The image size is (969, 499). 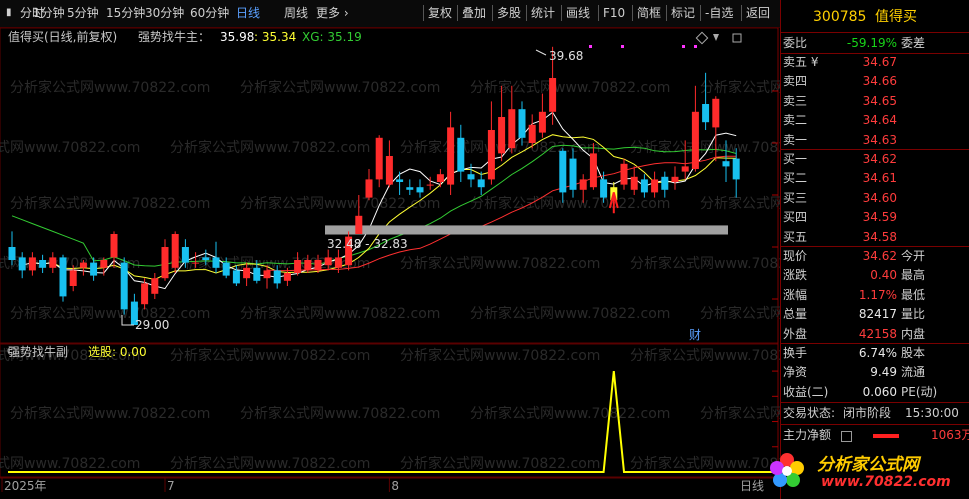 I want to click on stock-name: 值得买, so click(x=896, y=17).